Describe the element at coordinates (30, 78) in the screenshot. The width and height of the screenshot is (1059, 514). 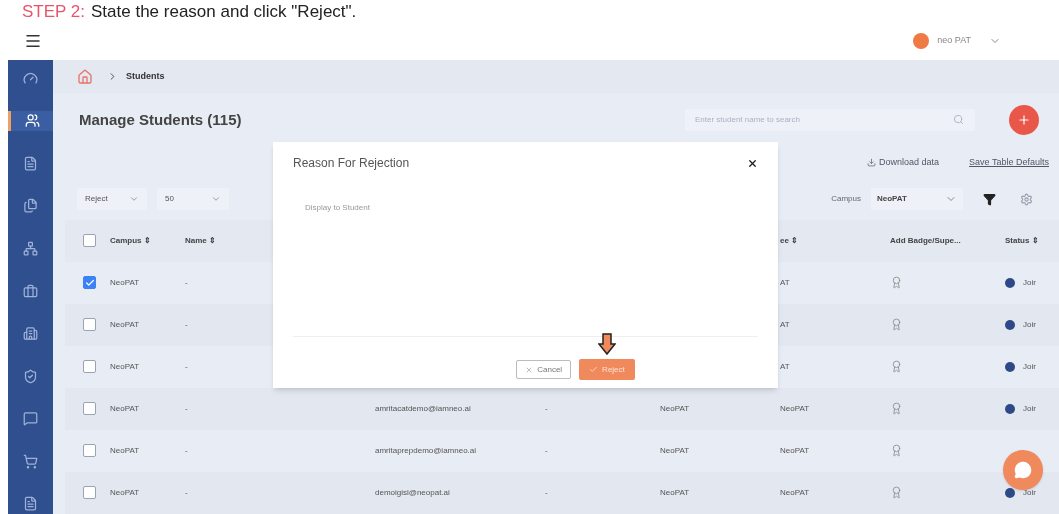
I see `gauge-icon` at that location.